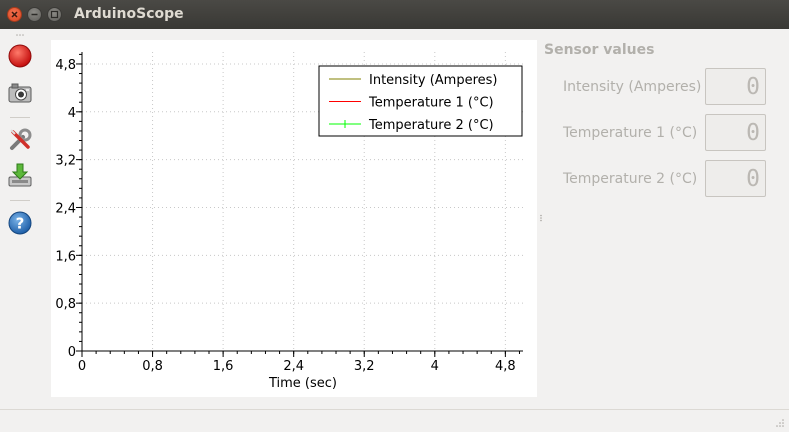 The height and width of the screenshot is (432, 789). What do you see at coordinates (293, 366) in the screenshot?
I see `x-tick-label: 2,4` at bounding box center [293, 366].